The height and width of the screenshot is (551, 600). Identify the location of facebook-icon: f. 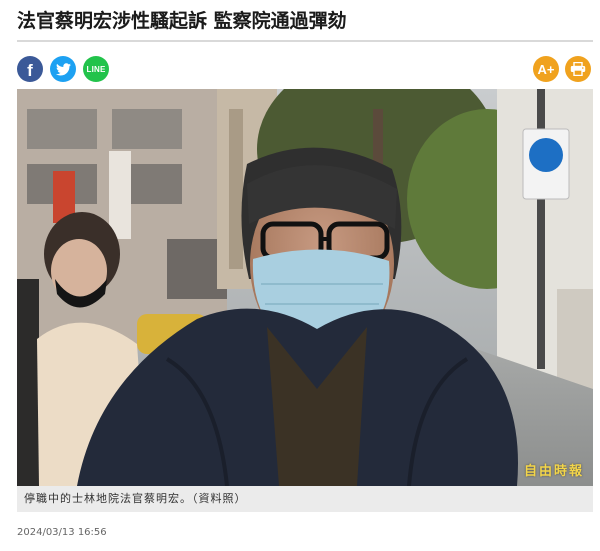
(30, 70).